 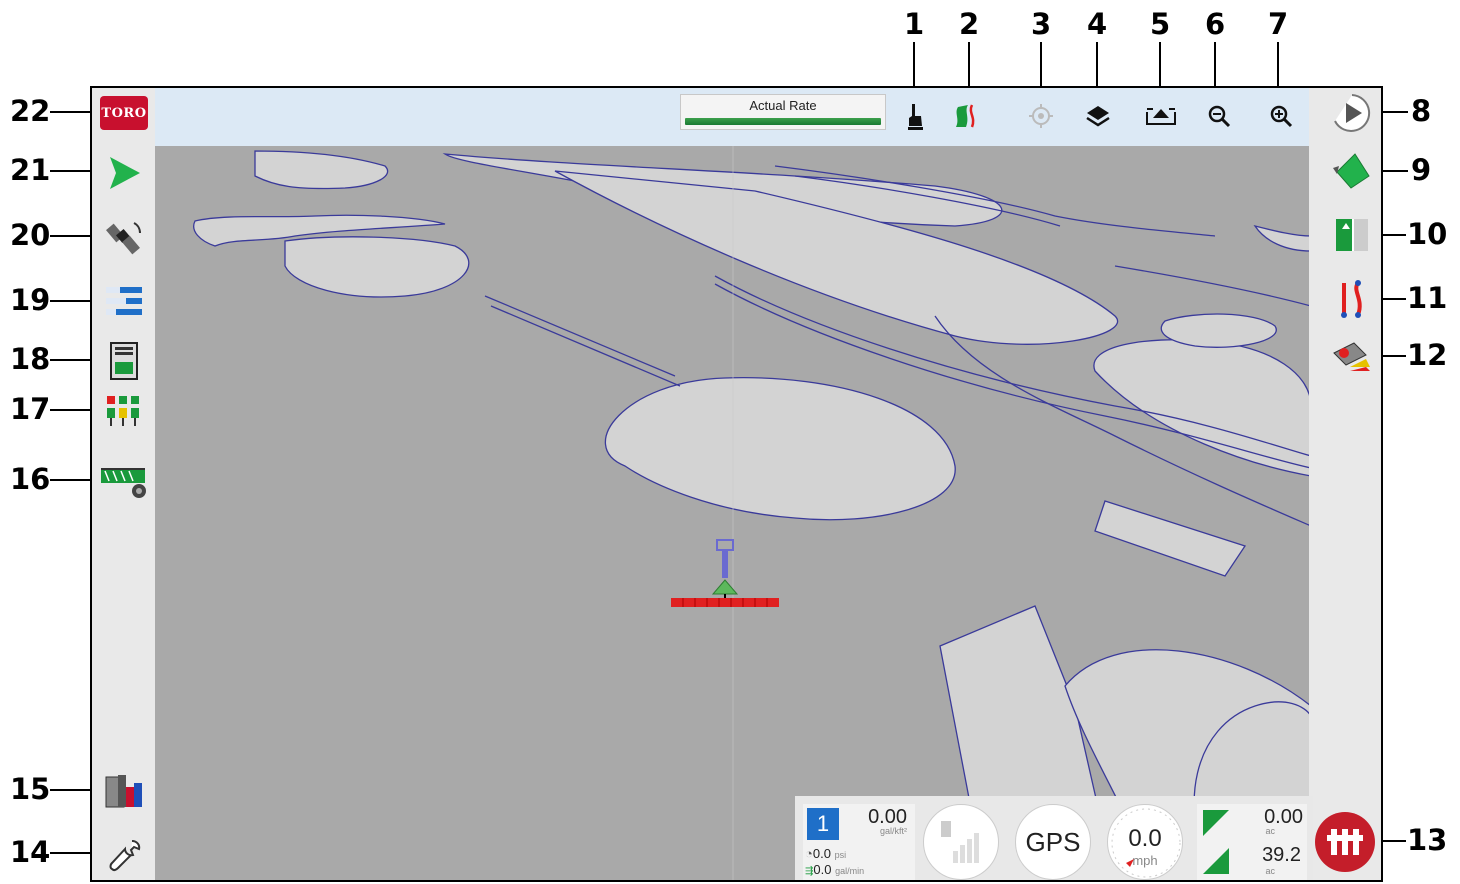 What do you see at coordinates (1097, 24) in the screenshot?
I see `callout-4: 4` at bounding box center [1097, 24].